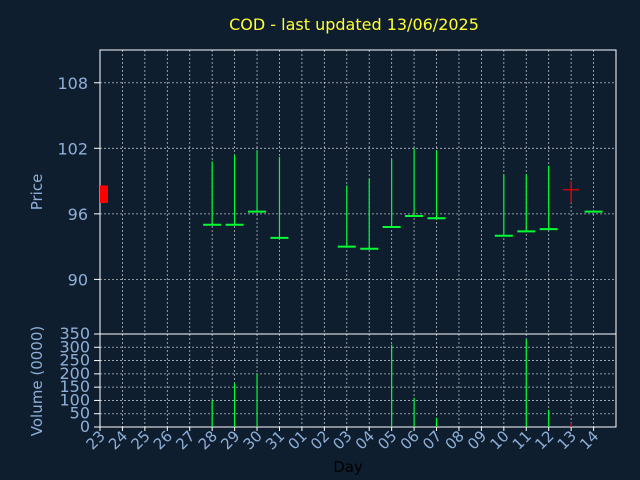  I want to click on chart-title: COD - last updated 13/06/2025, so click(354, 24).